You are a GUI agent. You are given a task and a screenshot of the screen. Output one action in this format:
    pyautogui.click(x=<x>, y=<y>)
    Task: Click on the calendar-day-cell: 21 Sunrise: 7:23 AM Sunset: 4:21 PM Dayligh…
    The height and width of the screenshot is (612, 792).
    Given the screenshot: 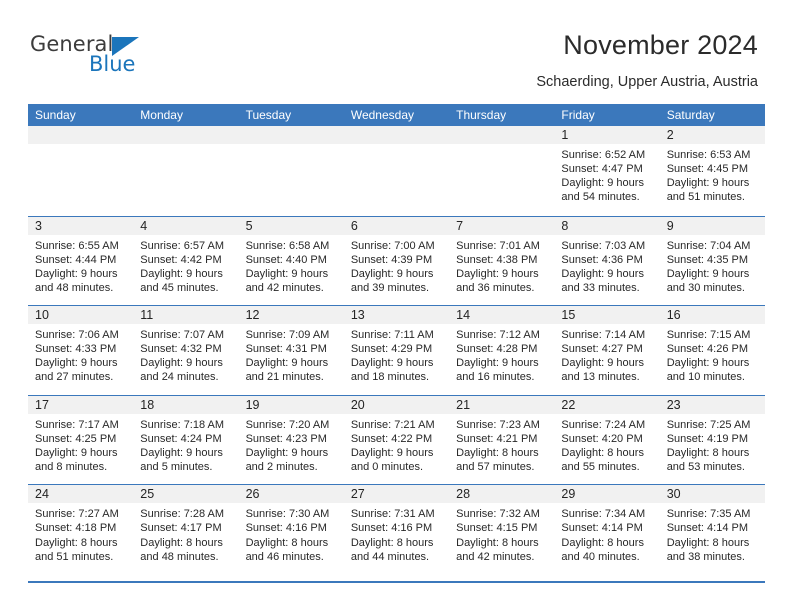 What is the action you would take?
    pyautogui.click(x=502, y=440)
    